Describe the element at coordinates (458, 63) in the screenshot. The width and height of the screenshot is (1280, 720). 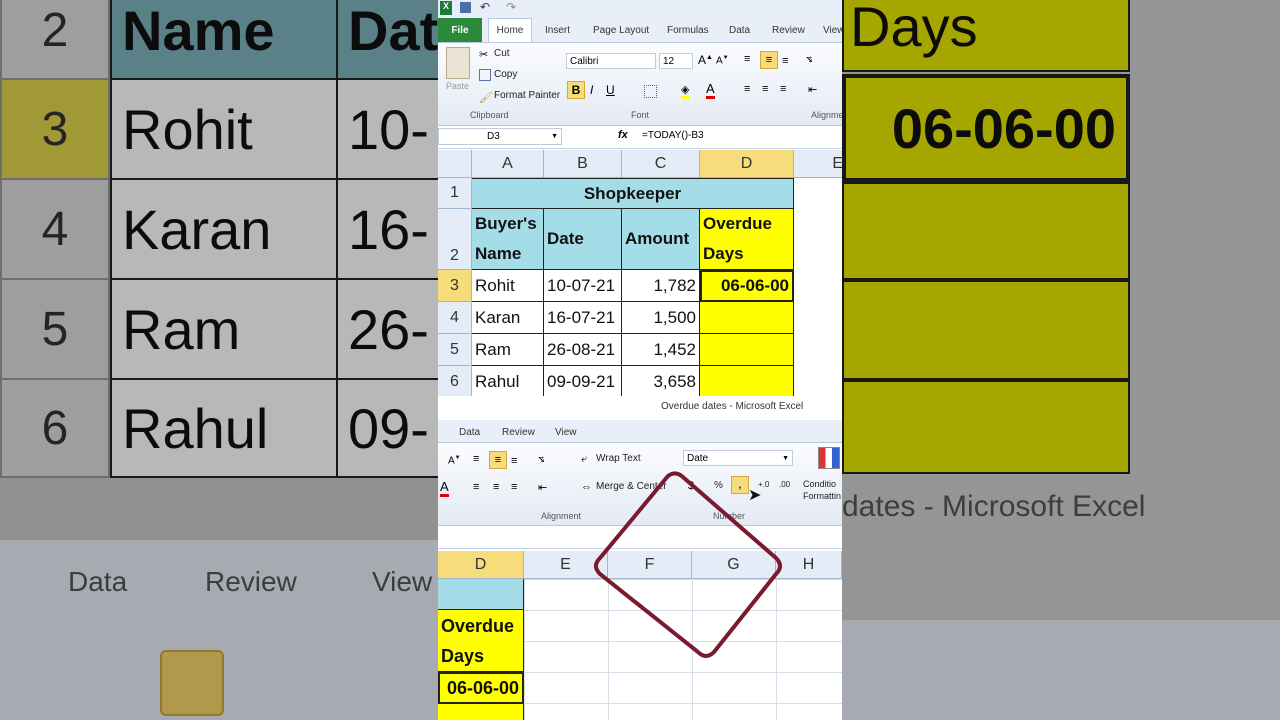
I see `paste-icon` at that location.